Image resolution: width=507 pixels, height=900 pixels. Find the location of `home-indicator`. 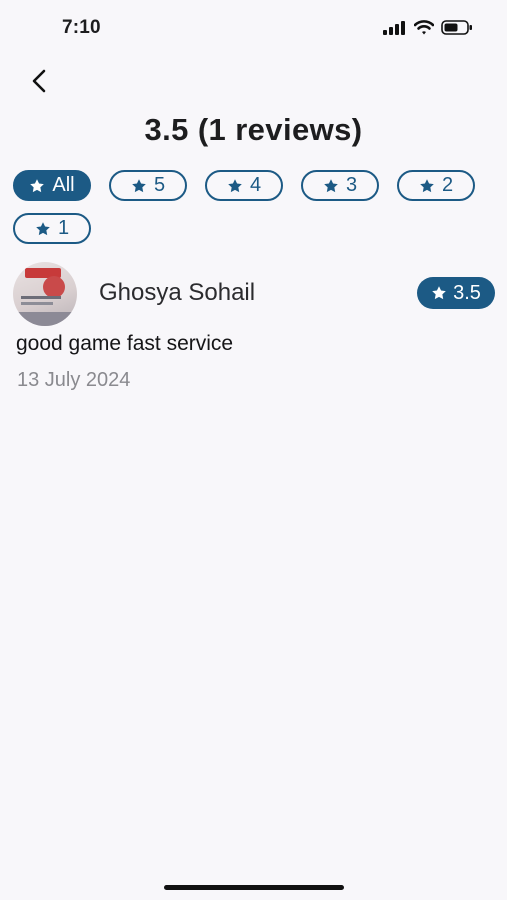

home-indicator is located at coordinates (254, 887).